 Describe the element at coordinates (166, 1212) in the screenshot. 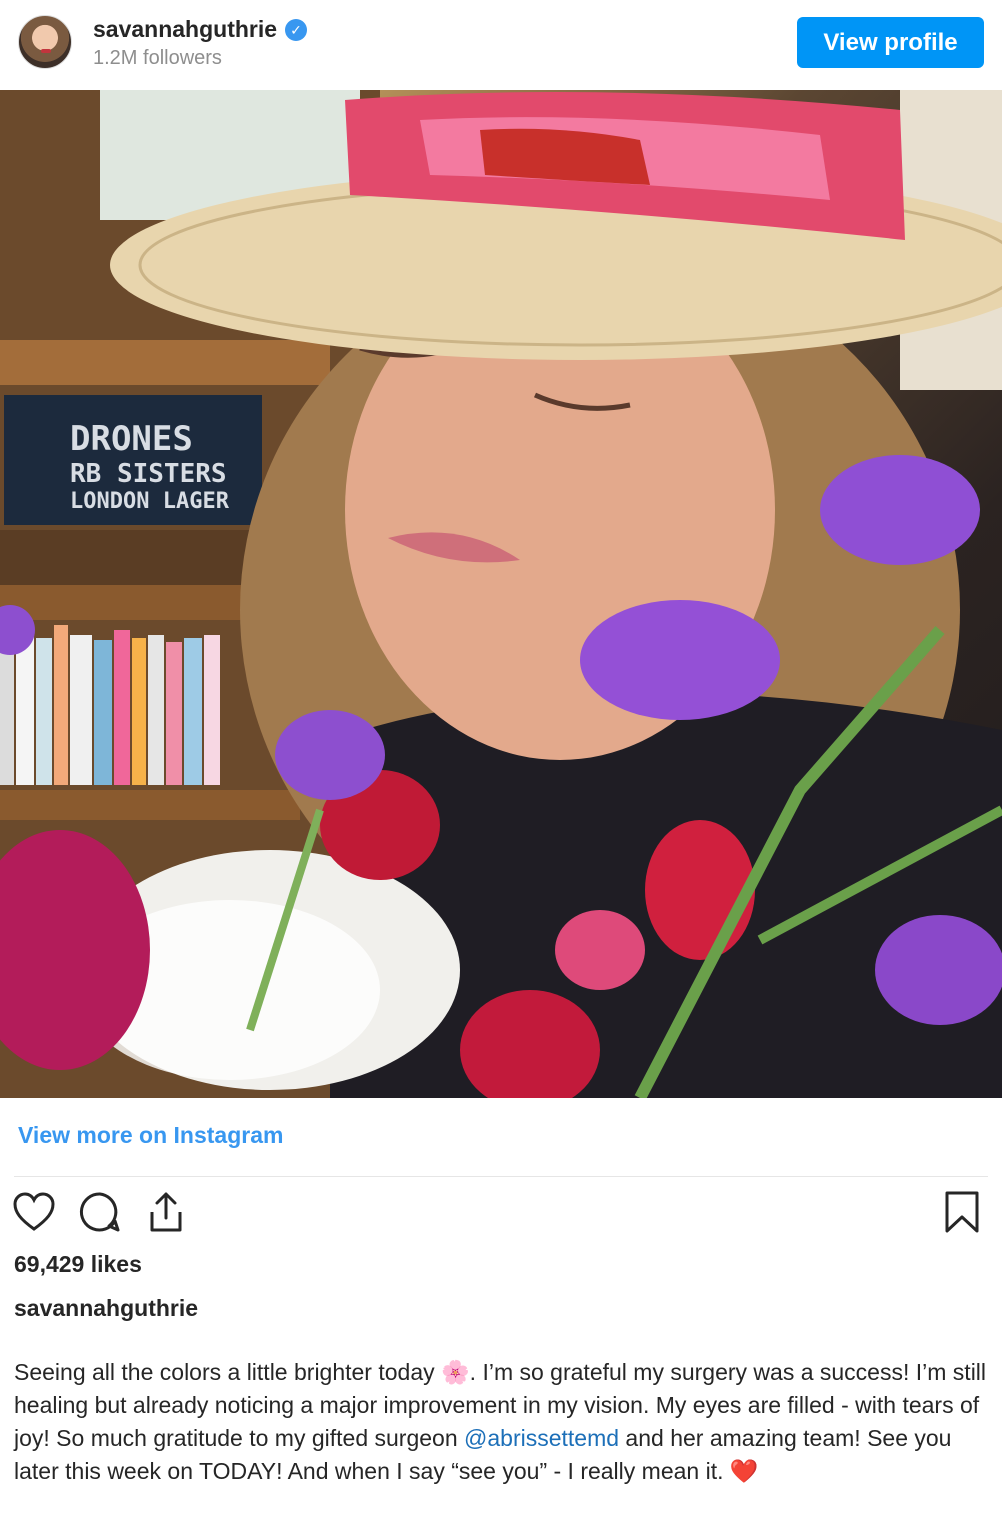

I see `share-upload-icon` at that location.